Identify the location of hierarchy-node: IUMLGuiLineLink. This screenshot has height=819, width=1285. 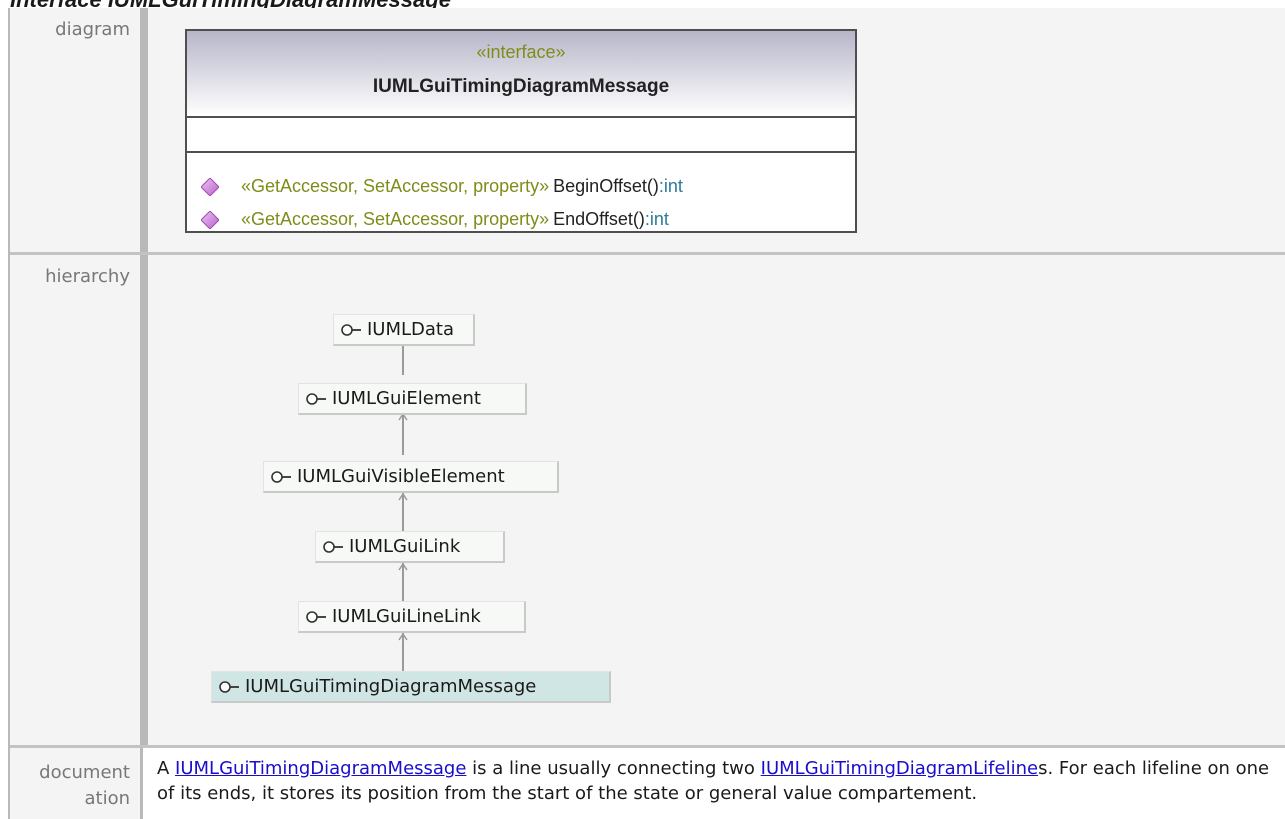
(412, 617).